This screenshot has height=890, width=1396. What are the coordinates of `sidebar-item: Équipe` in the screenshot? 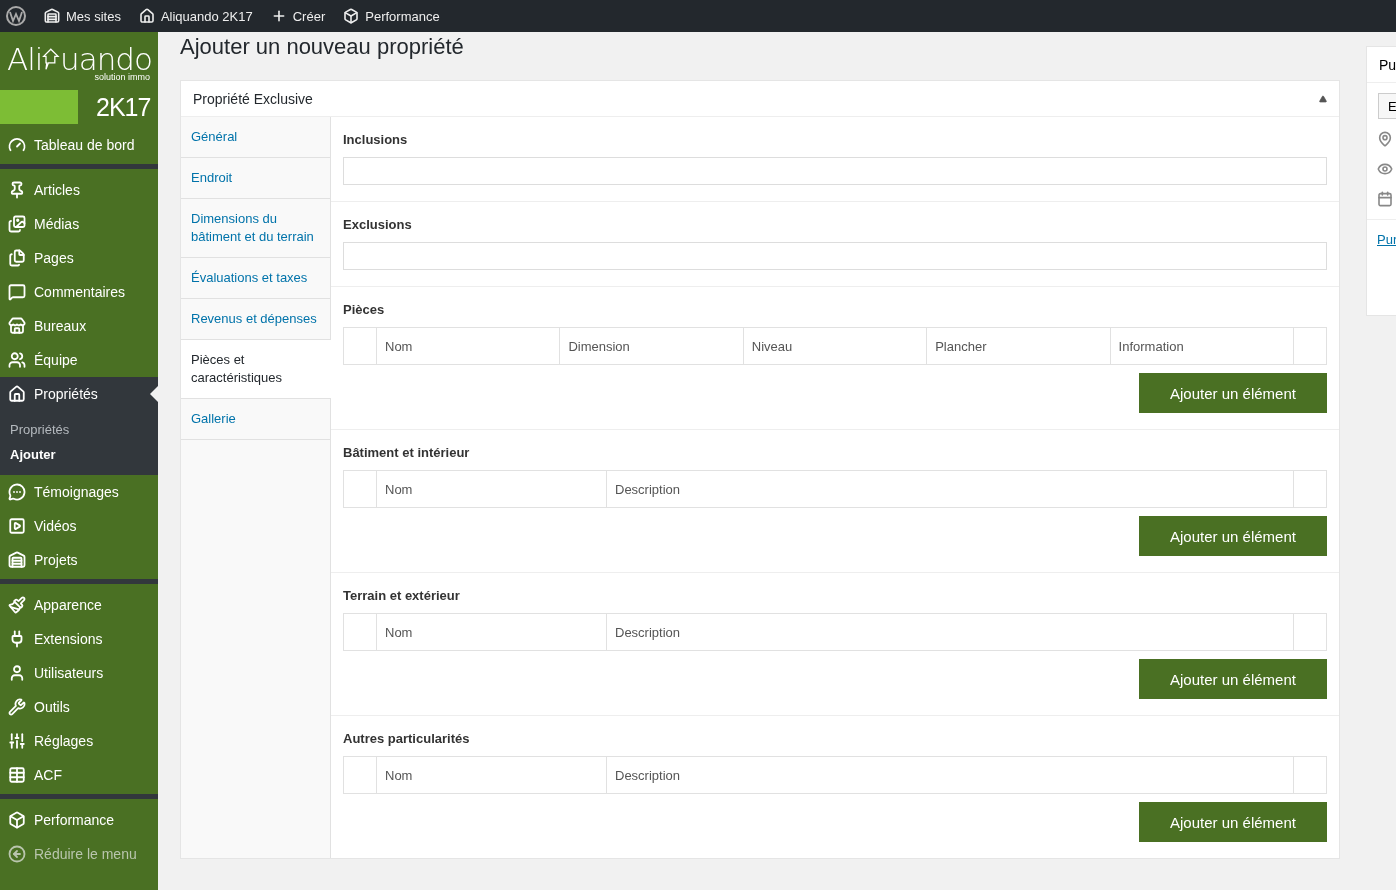 It's located at (79, 360).